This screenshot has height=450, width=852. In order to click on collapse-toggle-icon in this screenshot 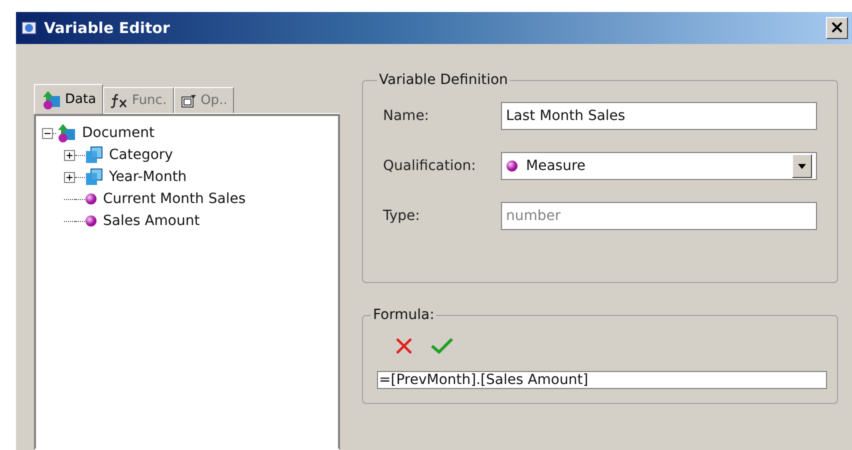, I will do `click(47, 133)`.